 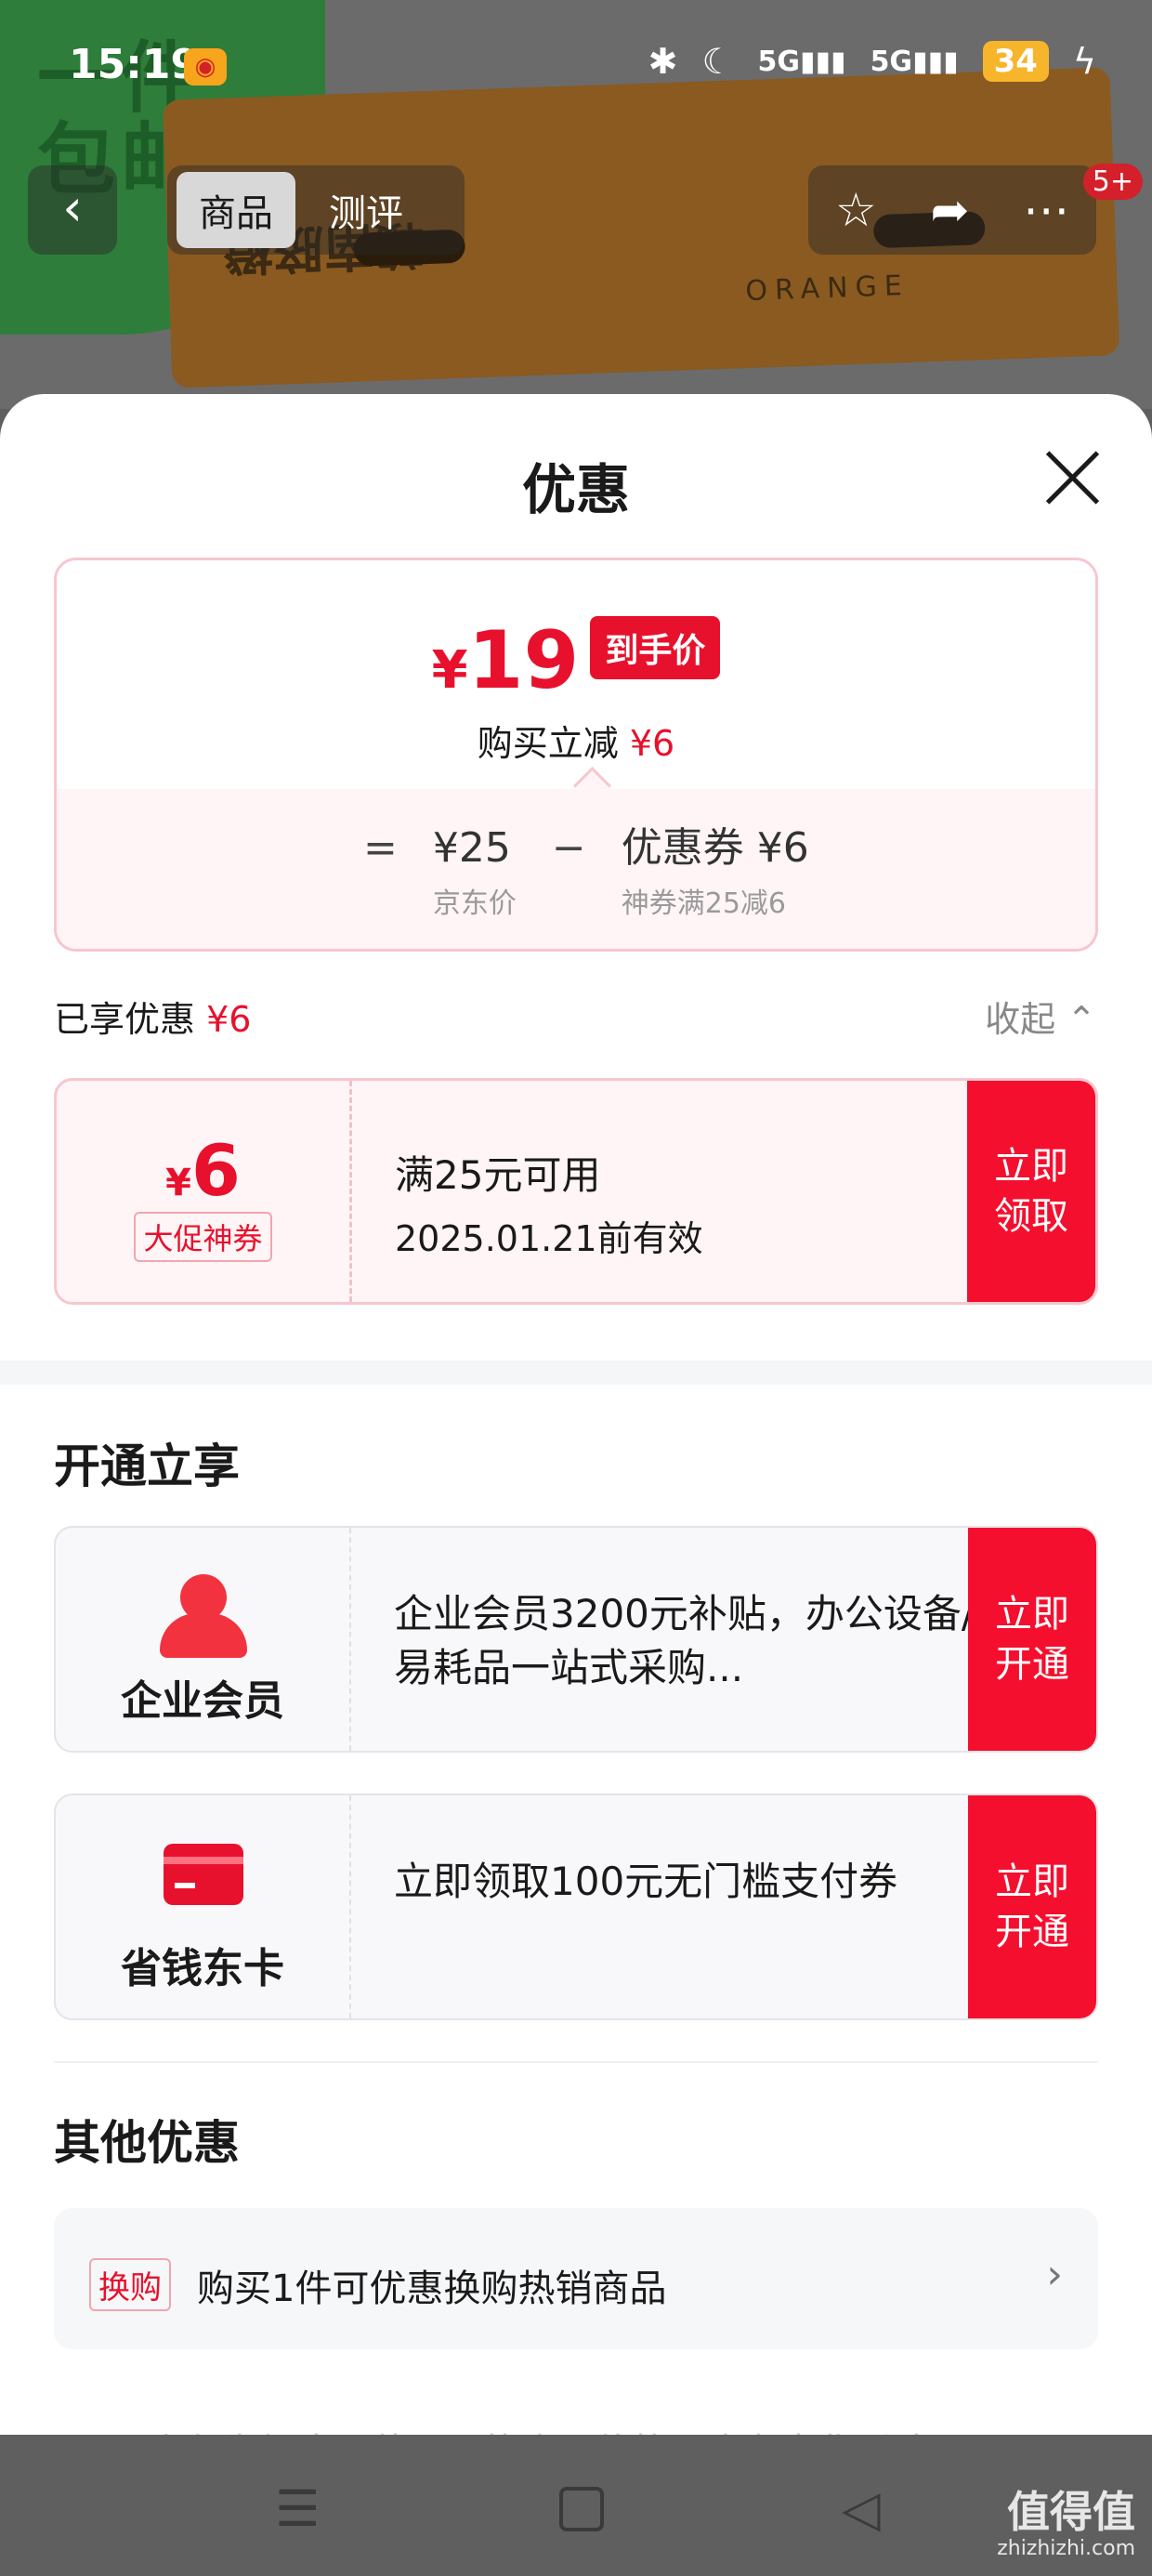 What do you see at coordinates (568, 848) in the screenshot?
I see `minus-sign: −` at bounding box center [568, 848].